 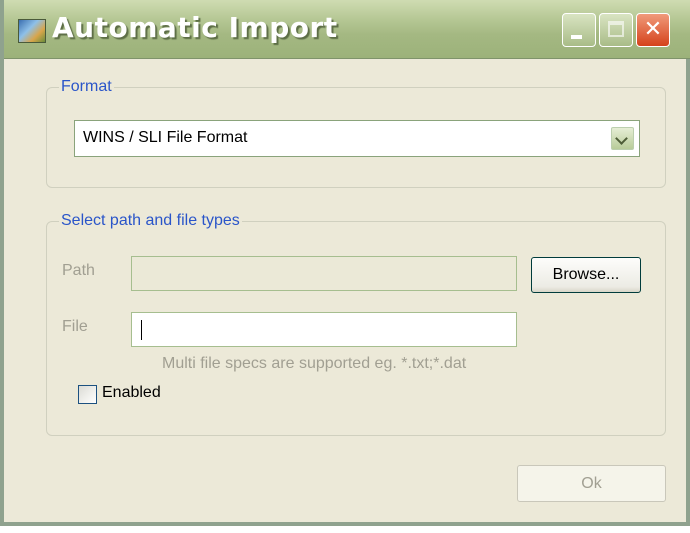 I want to click on enabled-checkbox, so click(x=87, y=394).